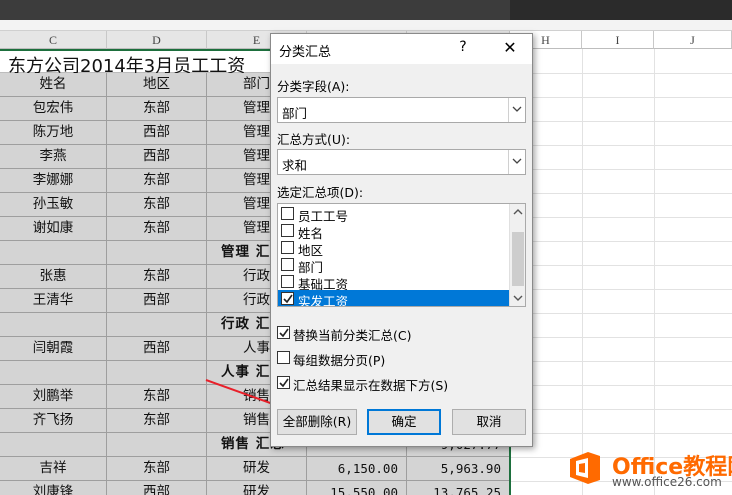 The height and width of the screenshot is (495, 732). I want to click on option-checkbox-1: 替换当前分类汇总(C), so click(397, 334).